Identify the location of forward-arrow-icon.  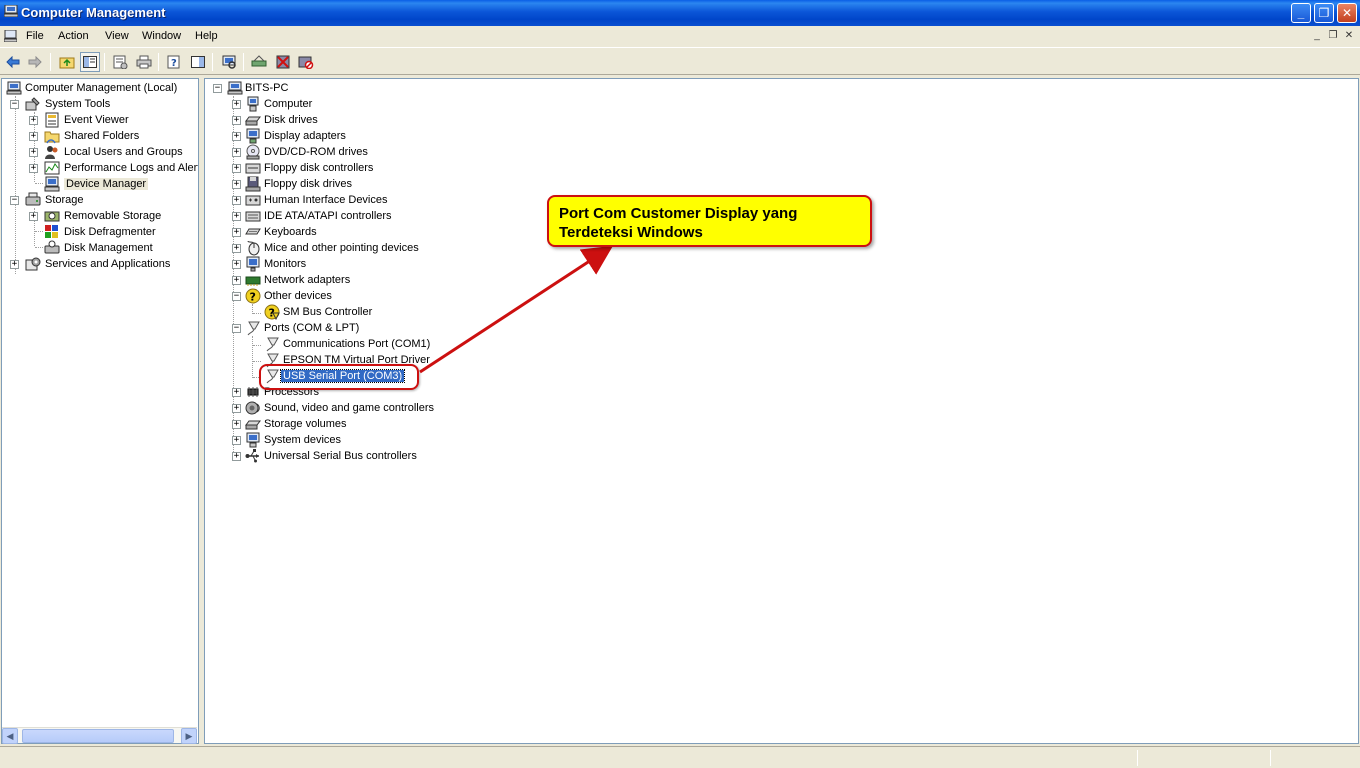
(35, 62).